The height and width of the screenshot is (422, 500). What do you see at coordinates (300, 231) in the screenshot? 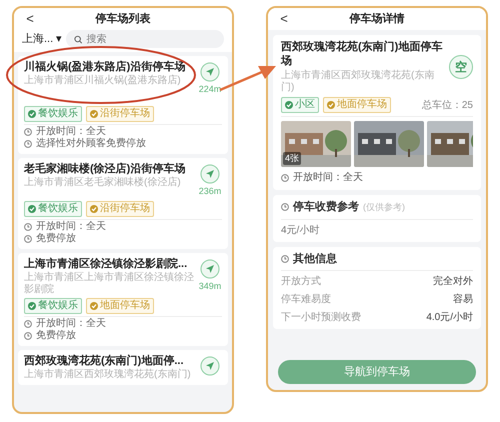
I see `fee-value: 4元/小时` at bounding box center [300, 231].